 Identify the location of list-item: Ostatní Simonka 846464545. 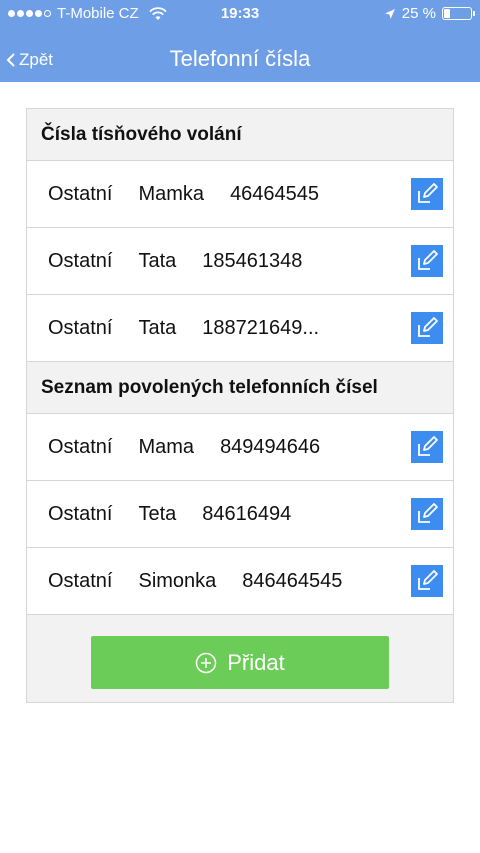
(240, 581).